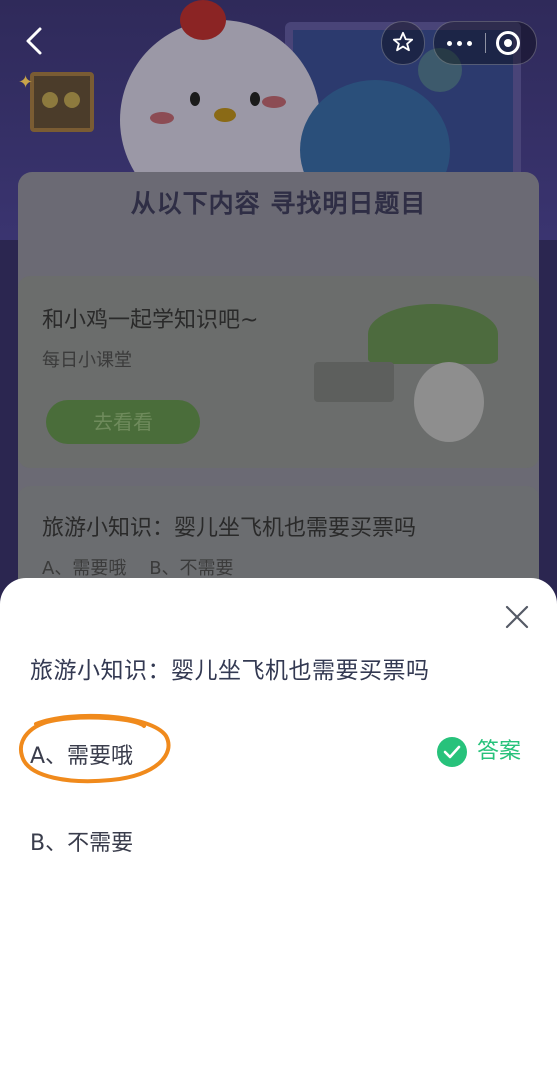 The height and width of the screenshot is (1080, 557). I want to click on close-miniprogram-icon, so click(508, 43).